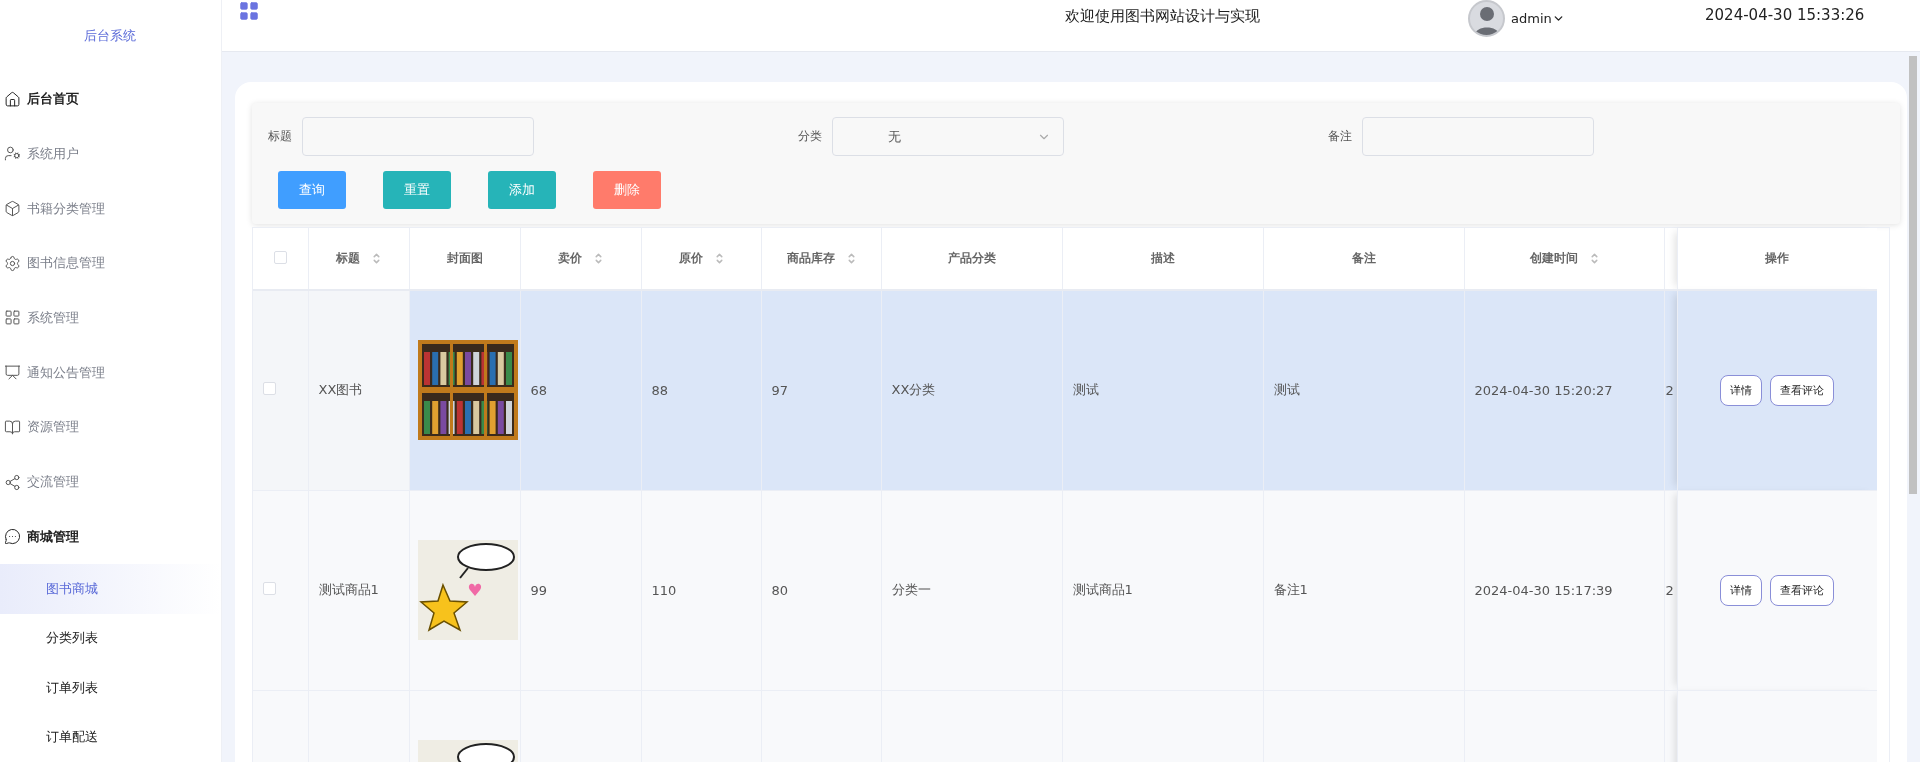 The image size is (1920, 762). Describe the element at coordinates (110, 208) in the screenshot. I see `sidebar-item: 书籍分类管理` at that location.